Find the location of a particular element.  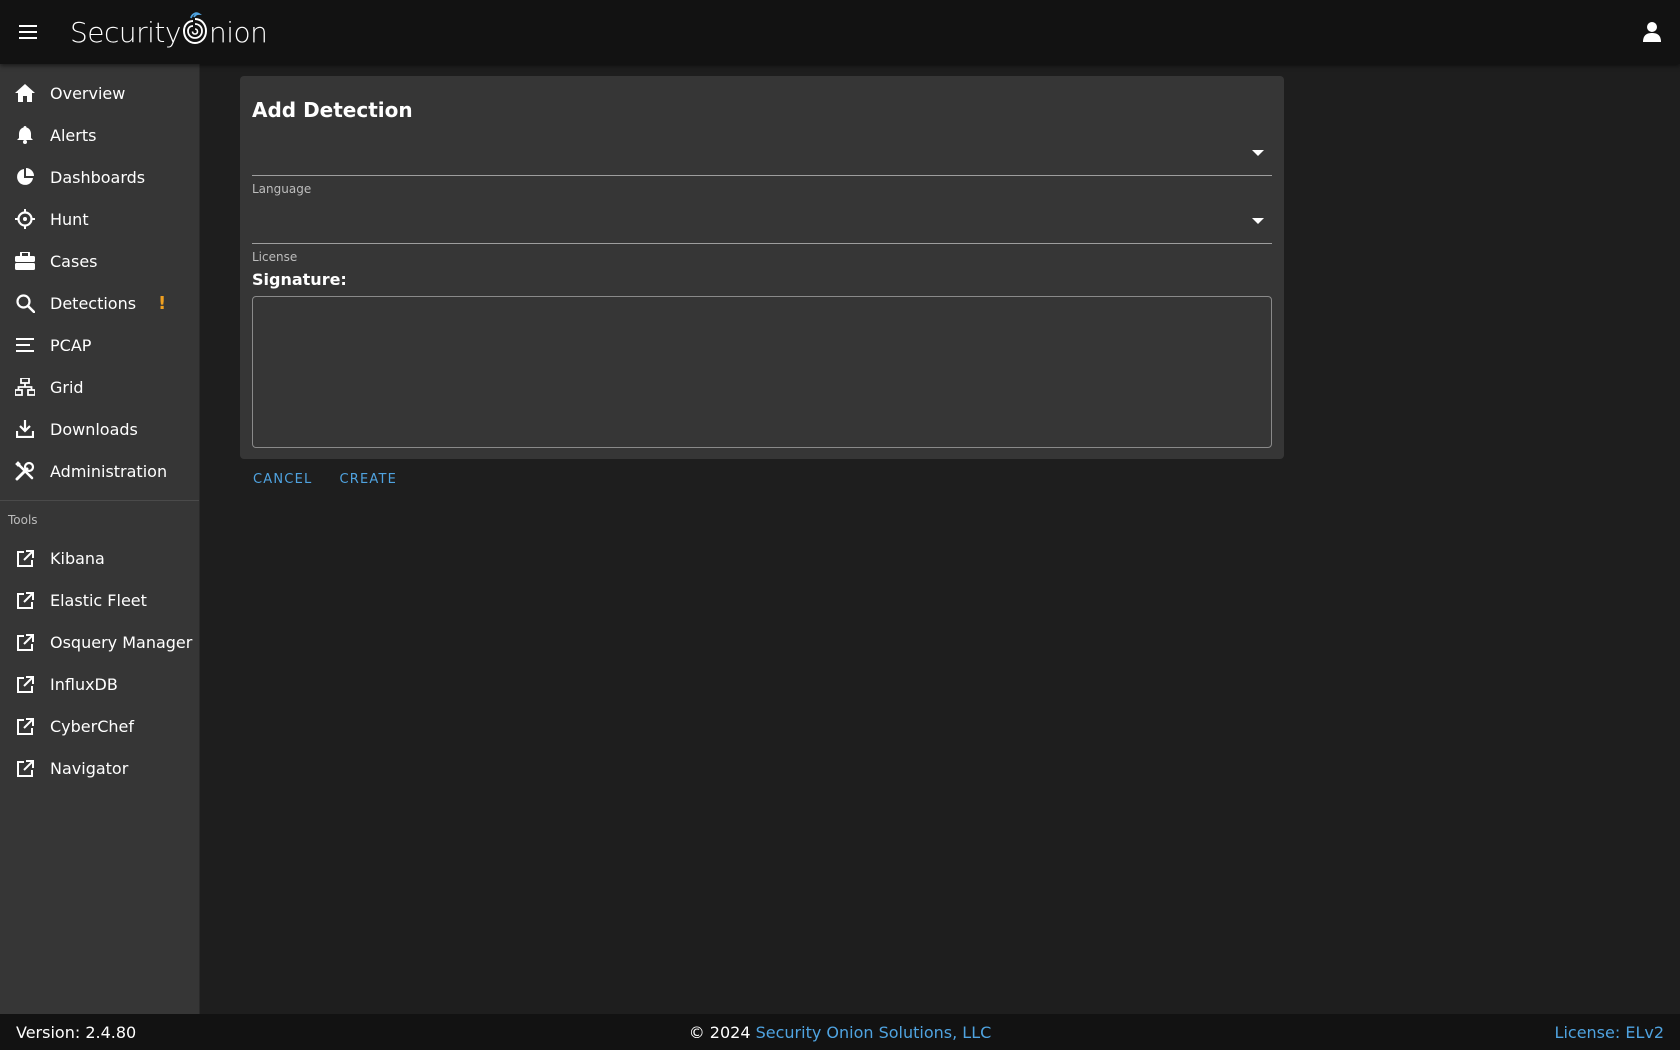

license-link: License: ELv2 is located at coordinates (1609, 1032).